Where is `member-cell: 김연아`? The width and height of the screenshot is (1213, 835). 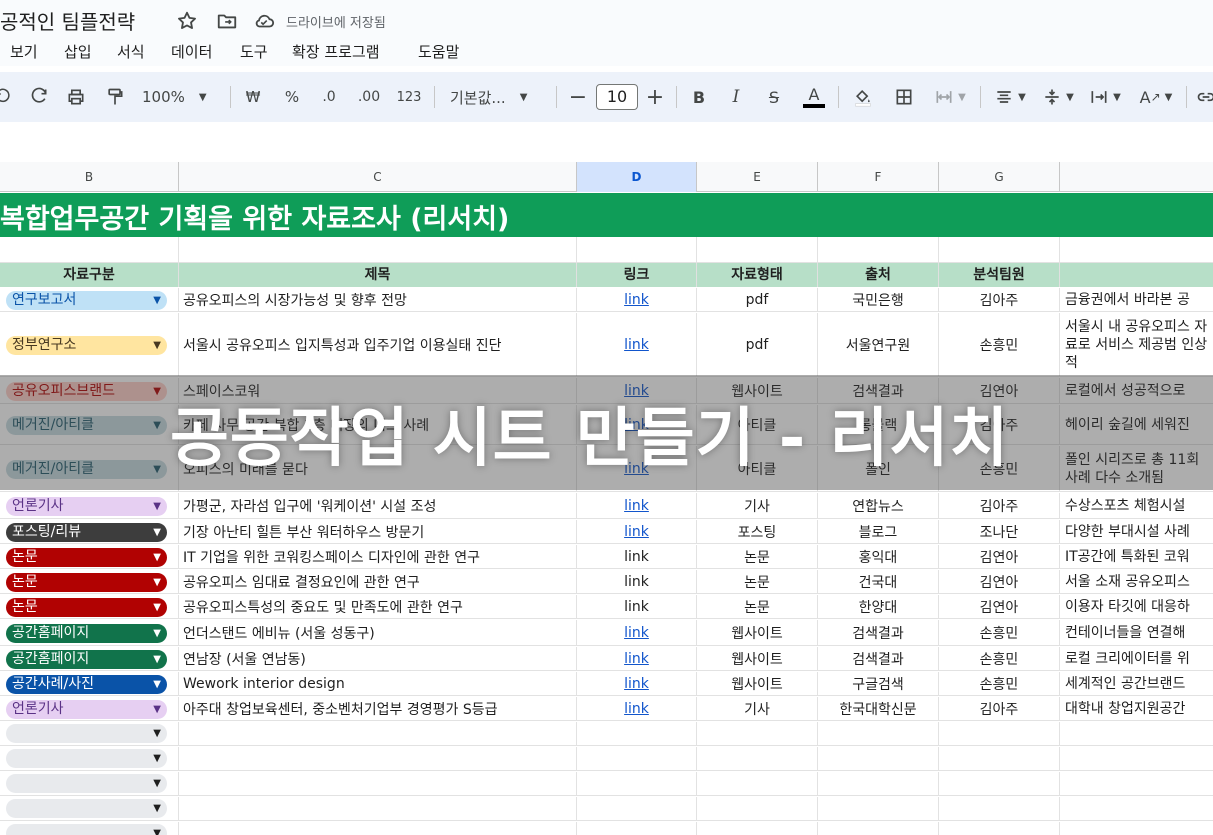 member-cell: 김연아 is located at coordinates (999, 581).